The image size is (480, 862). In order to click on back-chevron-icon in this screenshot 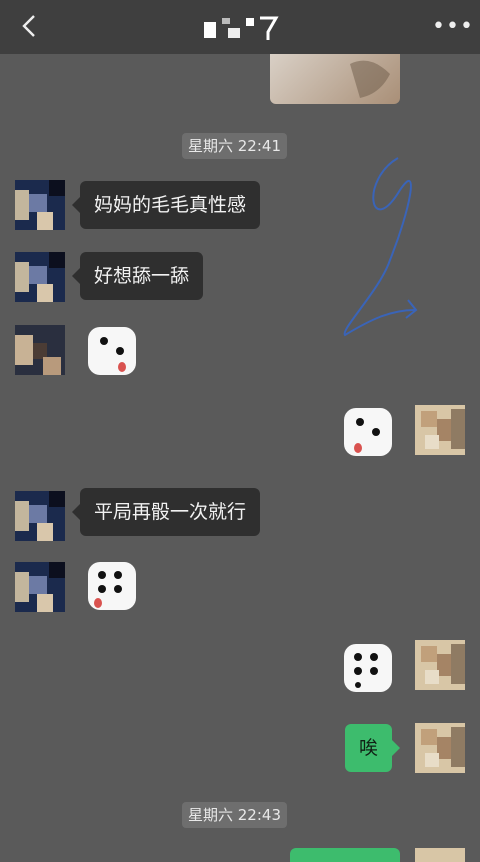, I will do `click(30, 26)`.